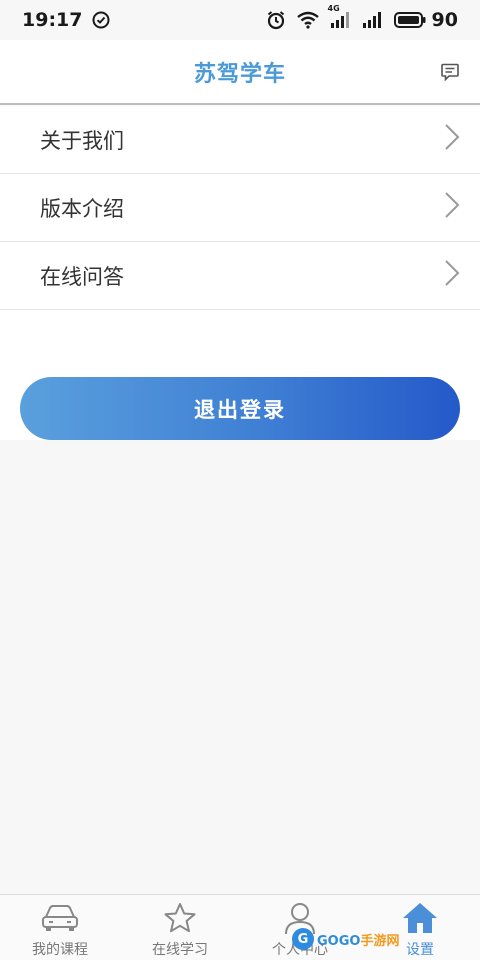  Describe the element at coordinates (240, 276) in the screenshot. I see `menu-item-qa: 在线问答` at that location.